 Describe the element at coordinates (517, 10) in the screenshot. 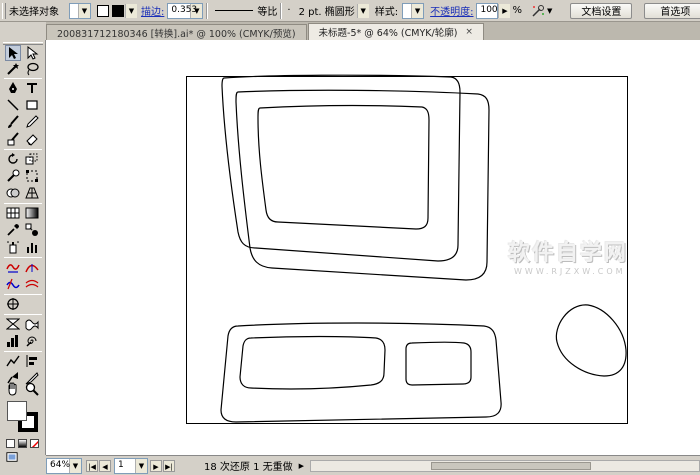

I see `opacity-percent: %` at that location.